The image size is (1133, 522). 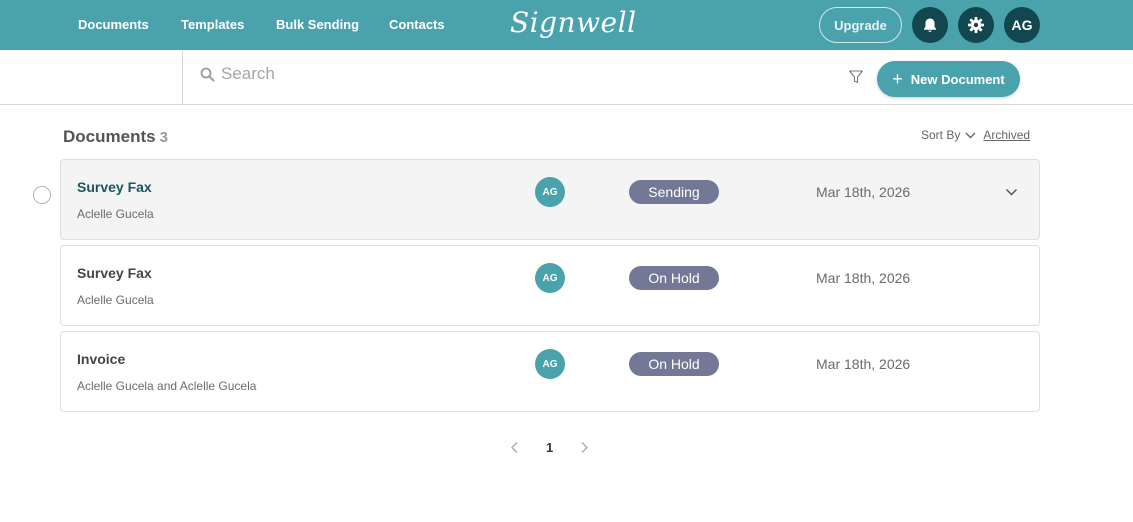 I want to click on bell-icon, so click(x=930, y=25).